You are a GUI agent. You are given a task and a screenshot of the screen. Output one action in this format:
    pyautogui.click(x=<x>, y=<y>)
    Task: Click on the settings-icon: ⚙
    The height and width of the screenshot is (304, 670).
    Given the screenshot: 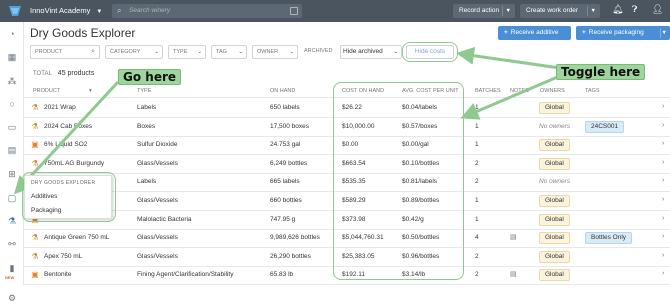 What is the action you would take?
    pyautogui.click(x=12, y=298)
    